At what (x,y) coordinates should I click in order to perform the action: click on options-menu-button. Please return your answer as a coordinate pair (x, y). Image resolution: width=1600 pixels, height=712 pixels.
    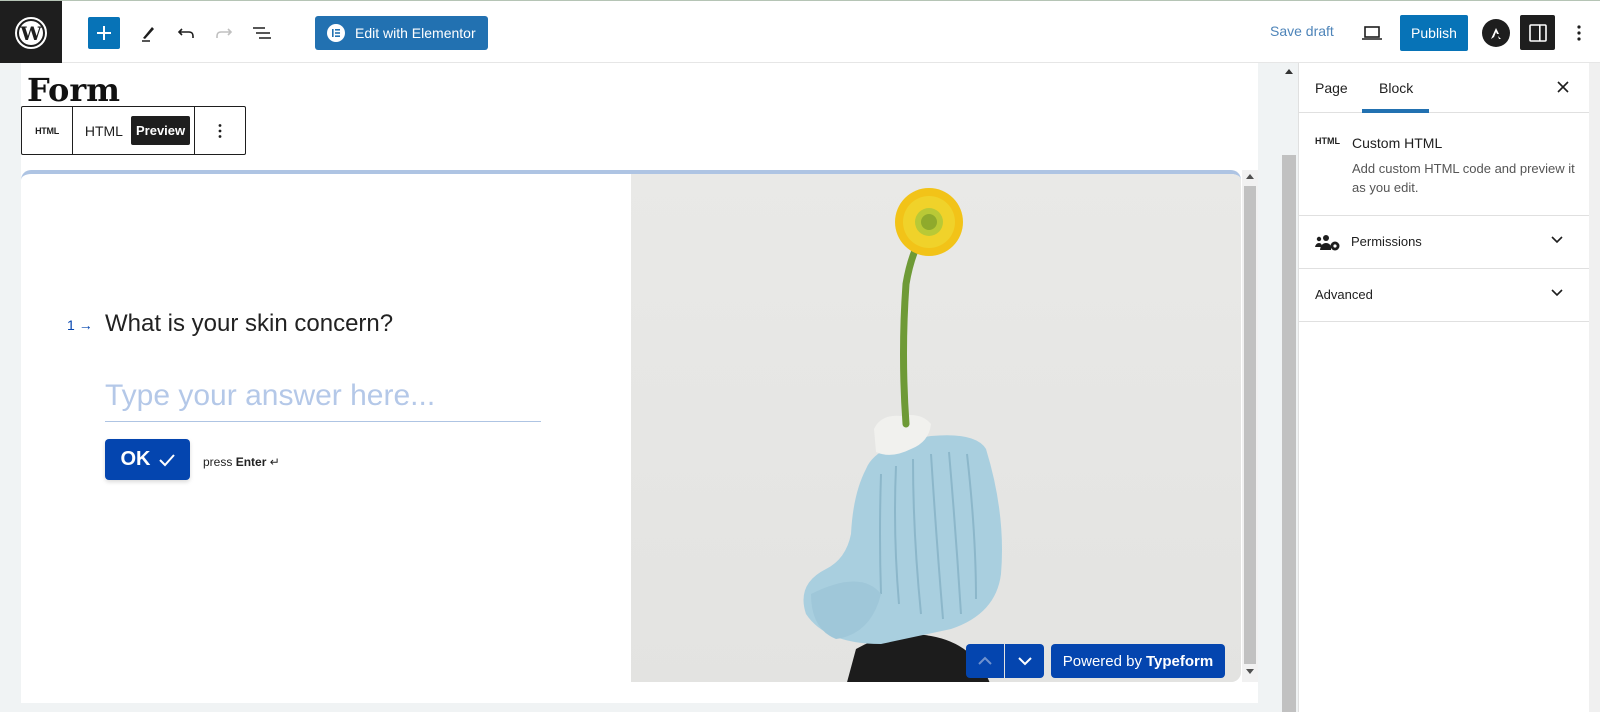
    Looking at the image, I should click on (1579, 33).